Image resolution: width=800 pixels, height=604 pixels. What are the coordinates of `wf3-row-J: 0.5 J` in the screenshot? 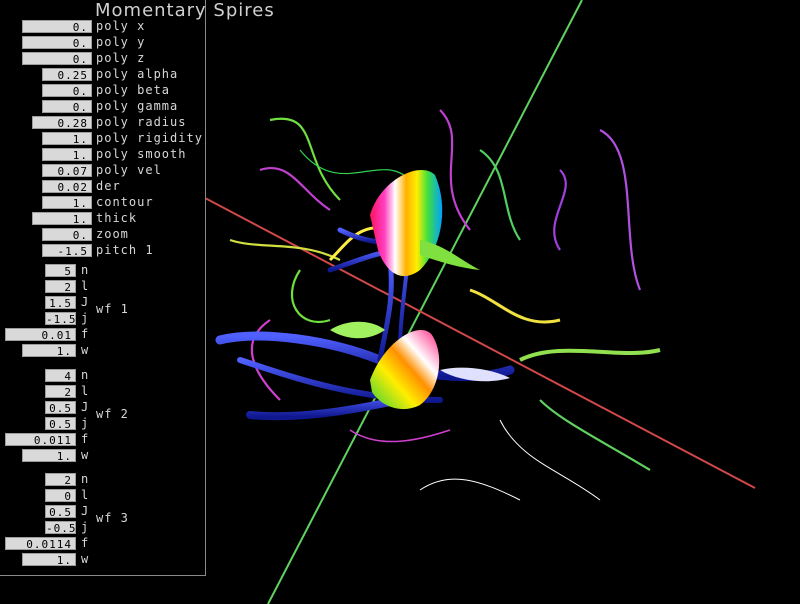 It's located at (50, 512).